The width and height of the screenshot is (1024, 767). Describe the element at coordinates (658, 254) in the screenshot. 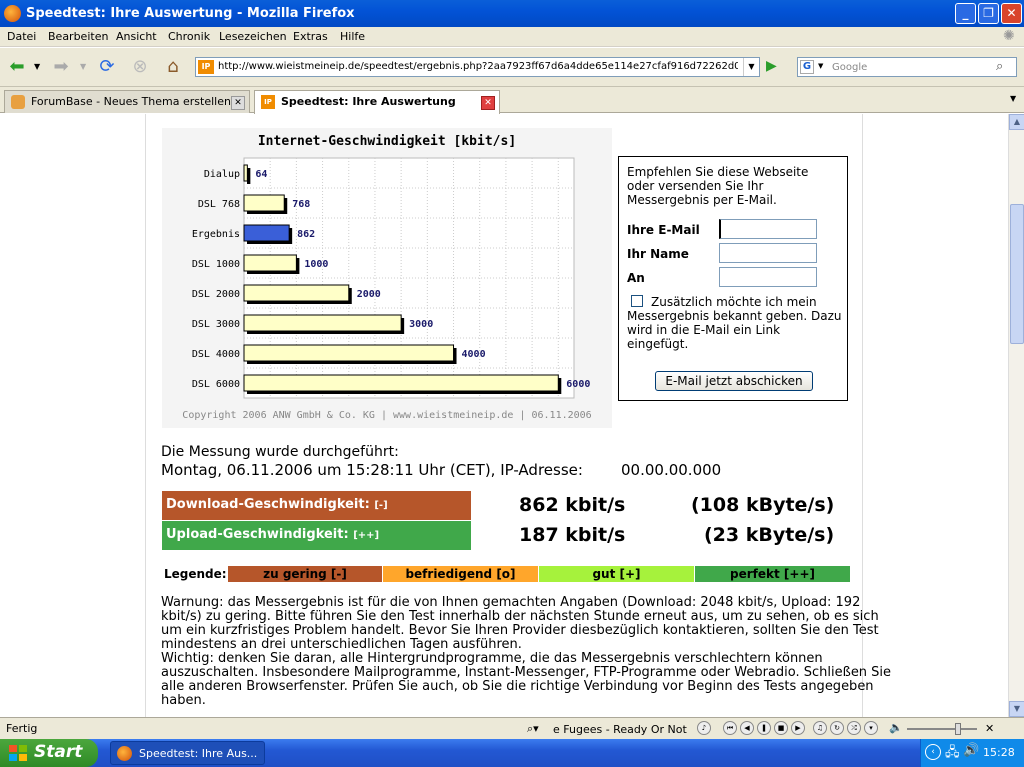

I see `name-label: Ihr Name` at that location.